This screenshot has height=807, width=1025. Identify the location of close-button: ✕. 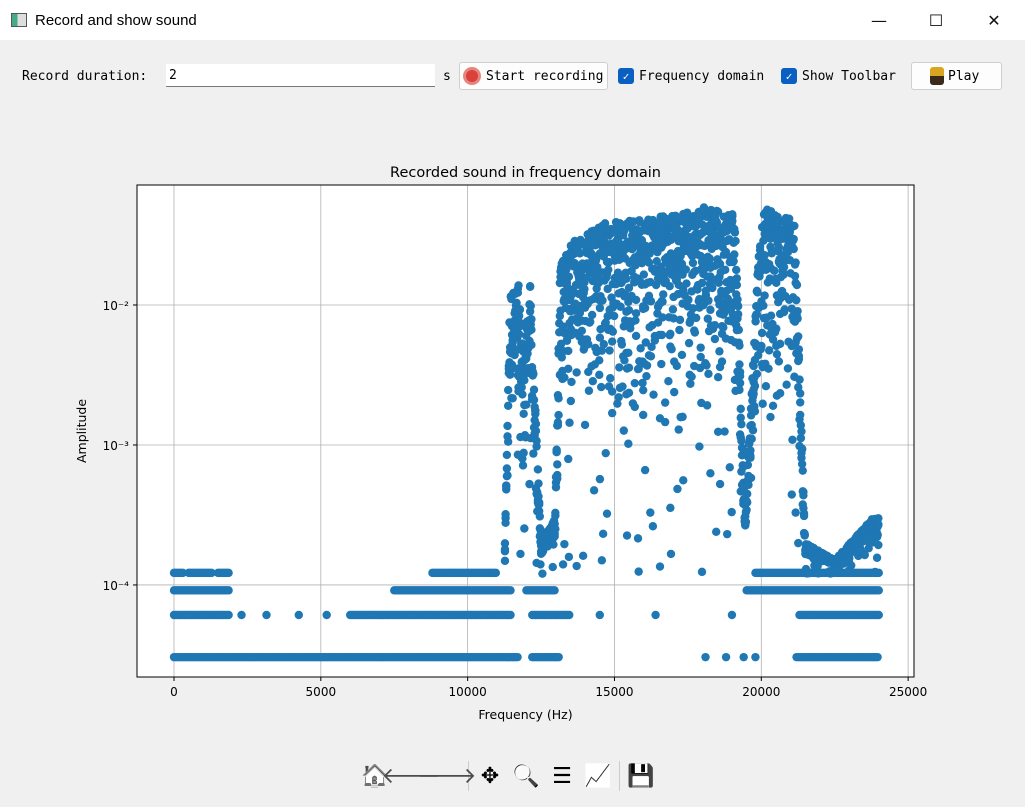
(994, 20).